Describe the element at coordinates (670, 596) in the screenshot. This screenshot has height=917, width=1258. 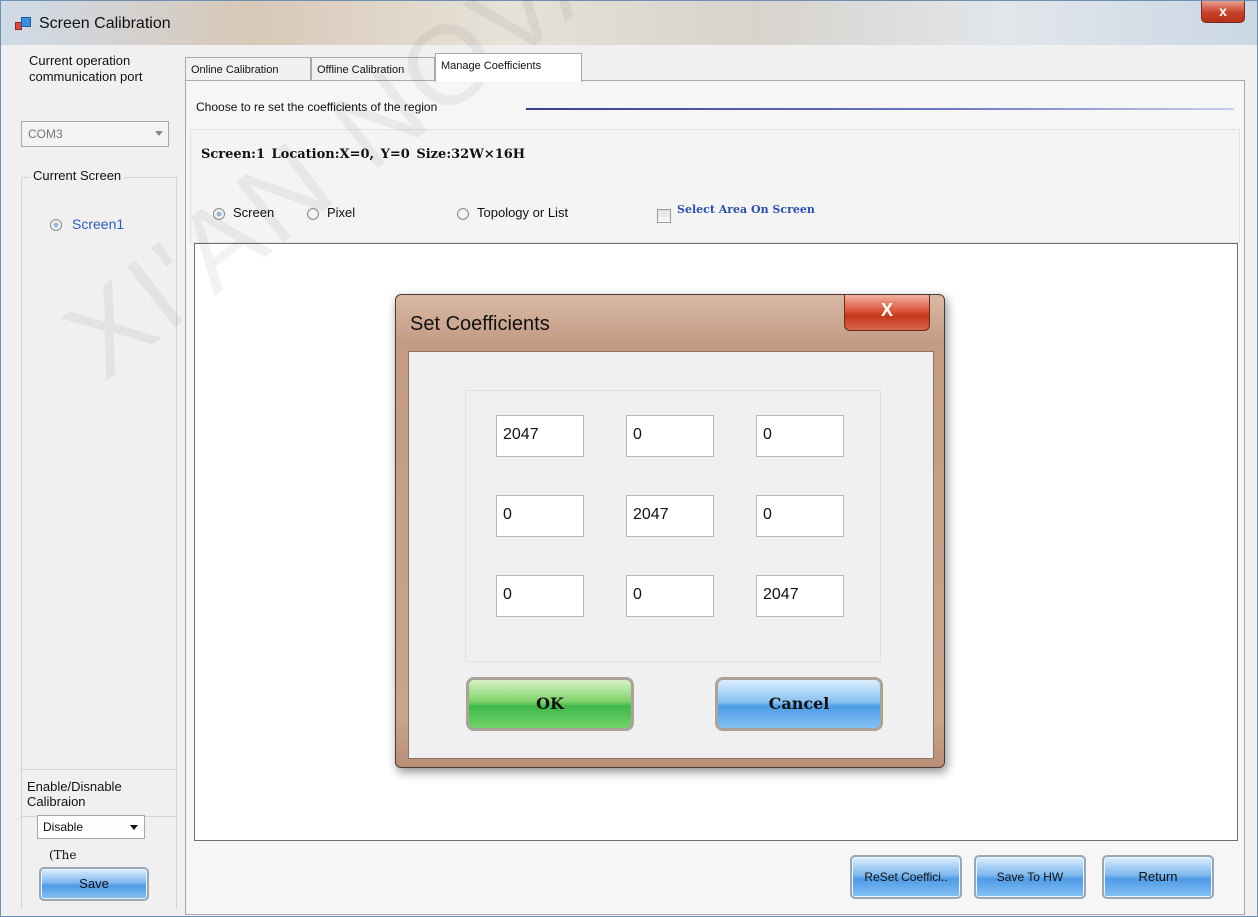
I see `coef-r3c2-input: 0` at that location.